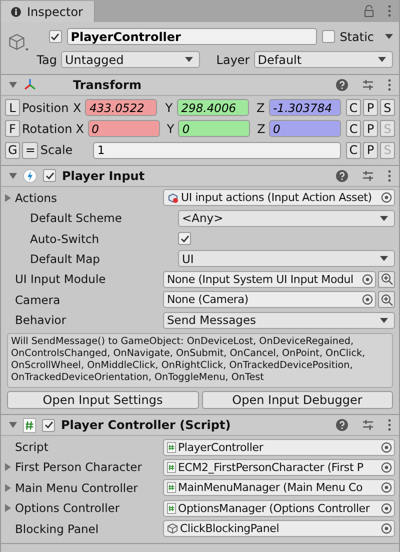  Describe the element at coordinates (36, 197) in the screenshot. I see `property-label: Actions` at that location.